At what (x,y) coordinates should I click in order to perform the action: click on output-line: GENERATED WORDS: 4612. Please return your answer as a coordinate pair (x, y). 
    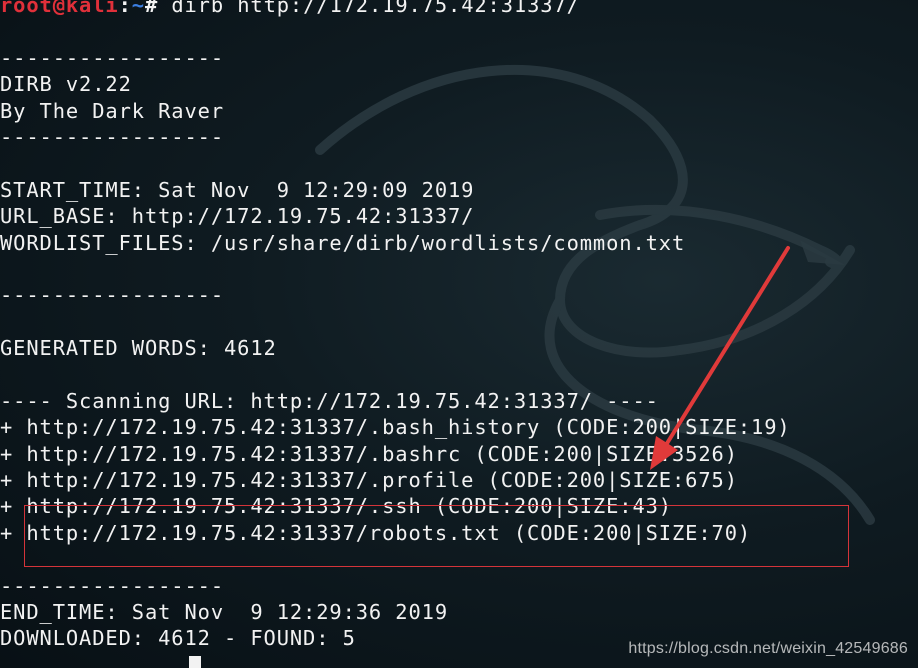
    Looking at the image, I should click on (138, 348).